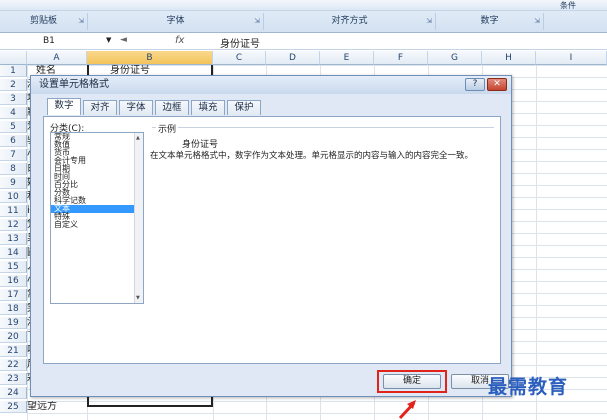 The width and height of the screenshot is (607, 420). I want to click on row-header: 17, so click(13, 295).